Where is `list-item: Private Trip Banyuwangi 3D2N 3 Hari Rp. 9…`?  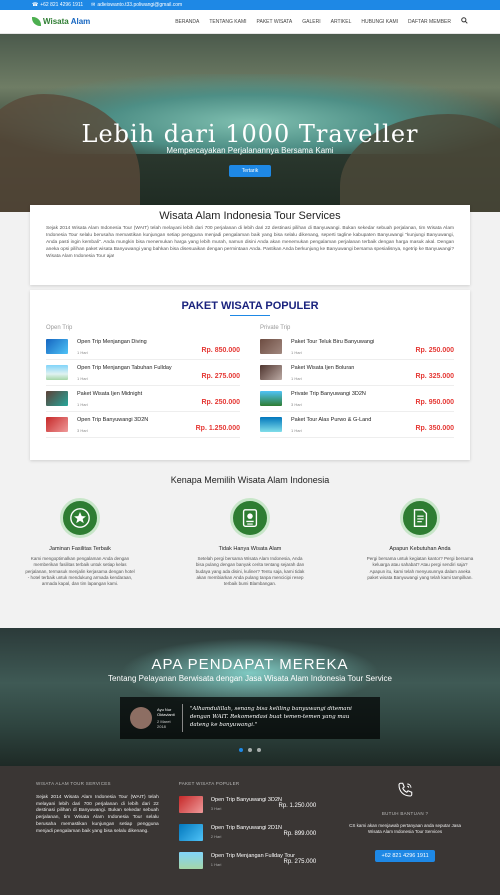
list-item: Private Trip Banyuwangi 3D2N 3 Hari Rp. 9… is located at coordinates (357, 399).